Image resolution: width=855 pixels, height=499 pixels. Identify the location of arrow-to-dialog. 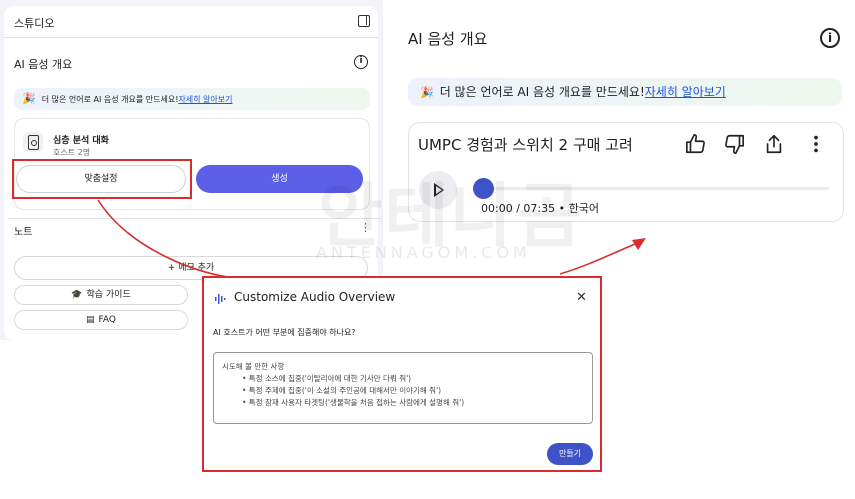
(167, 239).